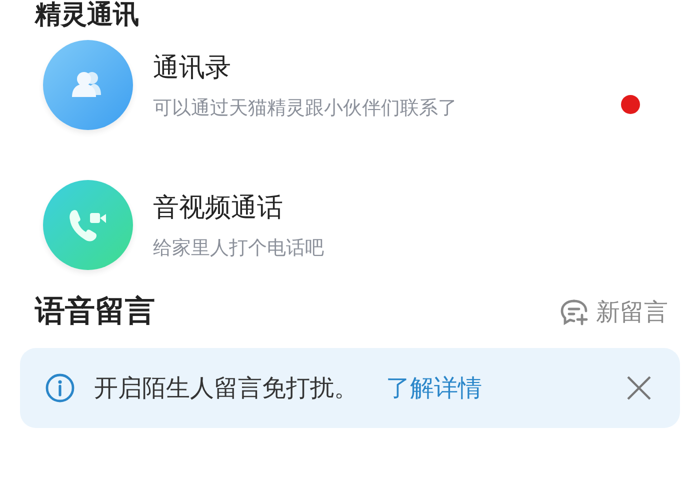  What do you see at coordinates (218, 208) in the screenshot?
I see `item-title: 音视频通话` at bounding box center [218, 208].